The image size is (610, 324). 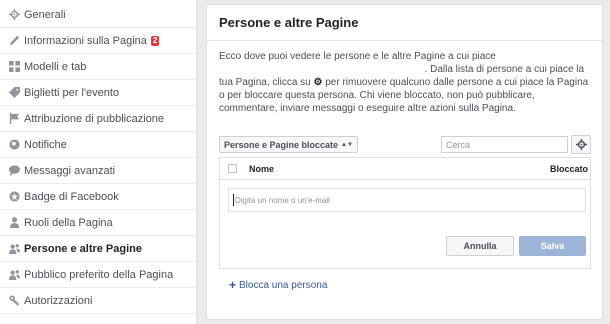 What do you see at coordinates (68, 222) in the screenshot?
I see `sidebar-item-label: Ruoli della Pagina` at bounding box center [68, 222].